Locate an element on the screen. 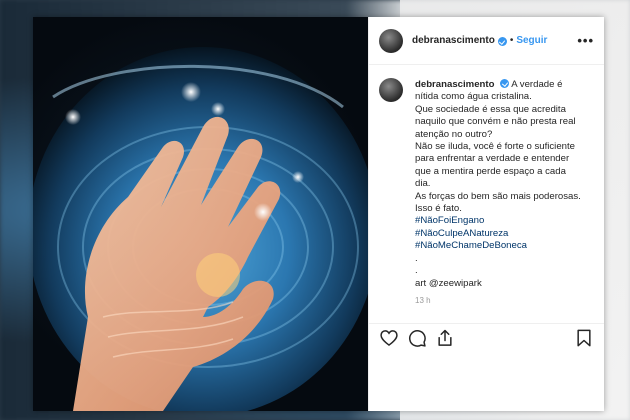  caption-line: para enfrentar a verdade e entender is located at coordinates (492, 159).